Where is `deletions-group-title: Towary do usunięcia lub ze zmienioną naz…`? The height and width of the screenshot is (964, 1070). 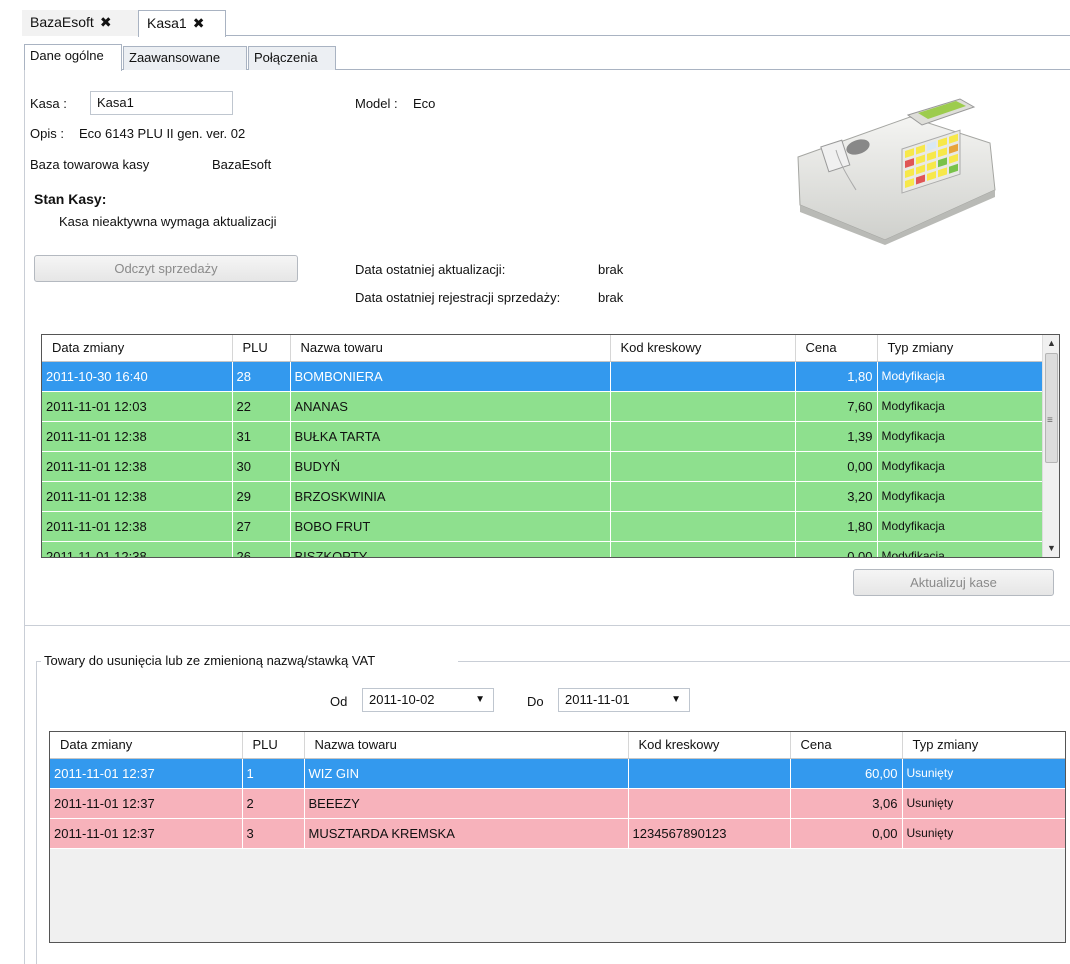
deletions-group-title: Towary do usunięcia lub ze zmienioną naz… is located at coordinates (210, 660).